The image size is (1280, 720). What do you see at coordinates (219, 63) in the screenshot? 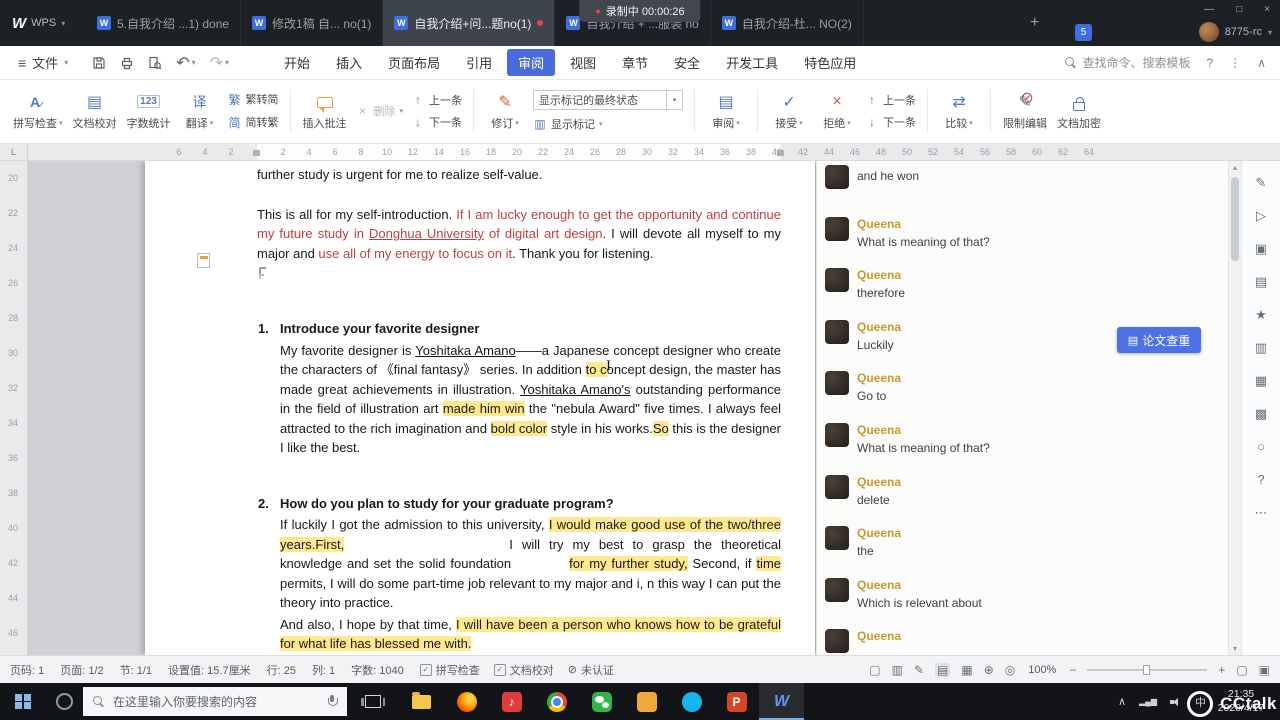
I see `redo-button: ↷ ▾` at bounding box center [219, 63].